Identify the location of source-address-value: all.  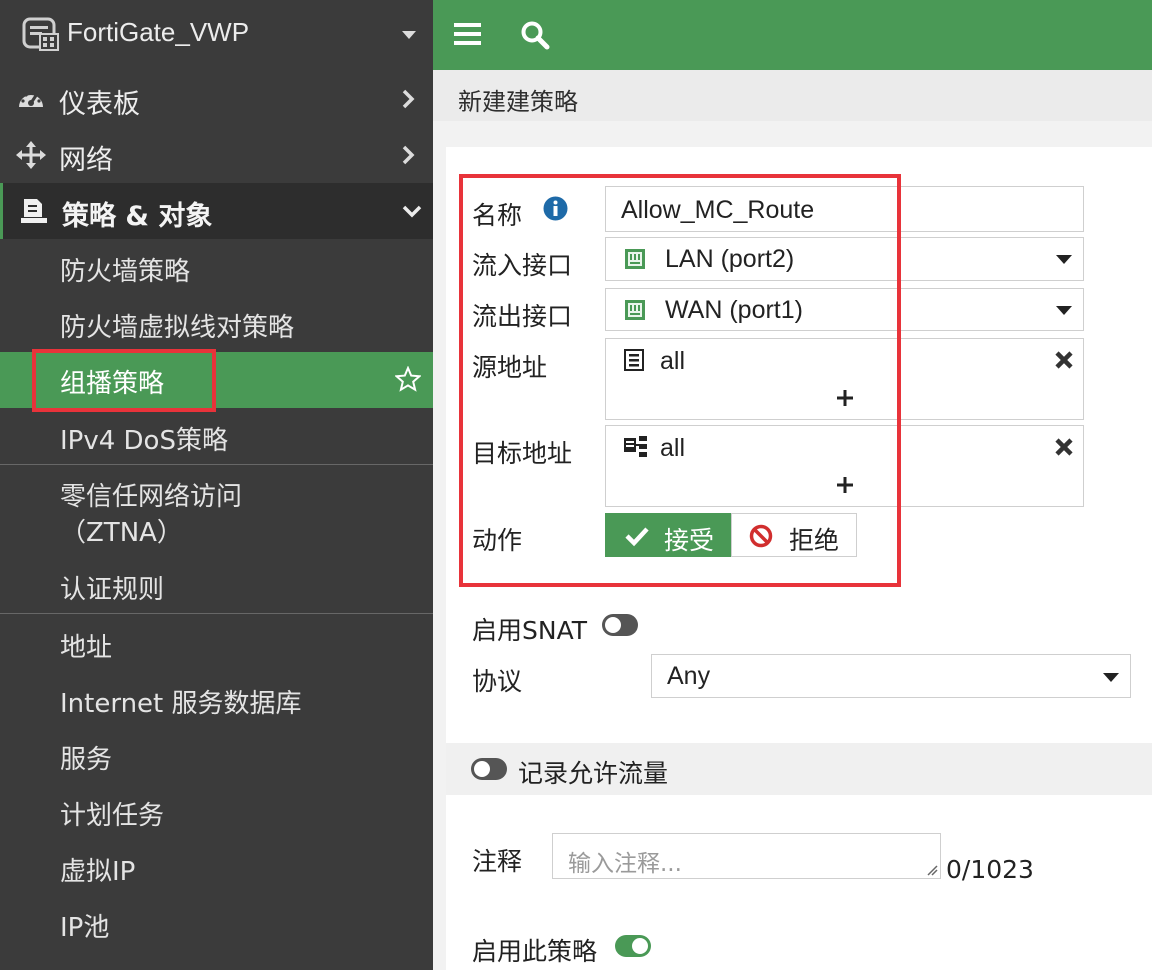
(673, 361).